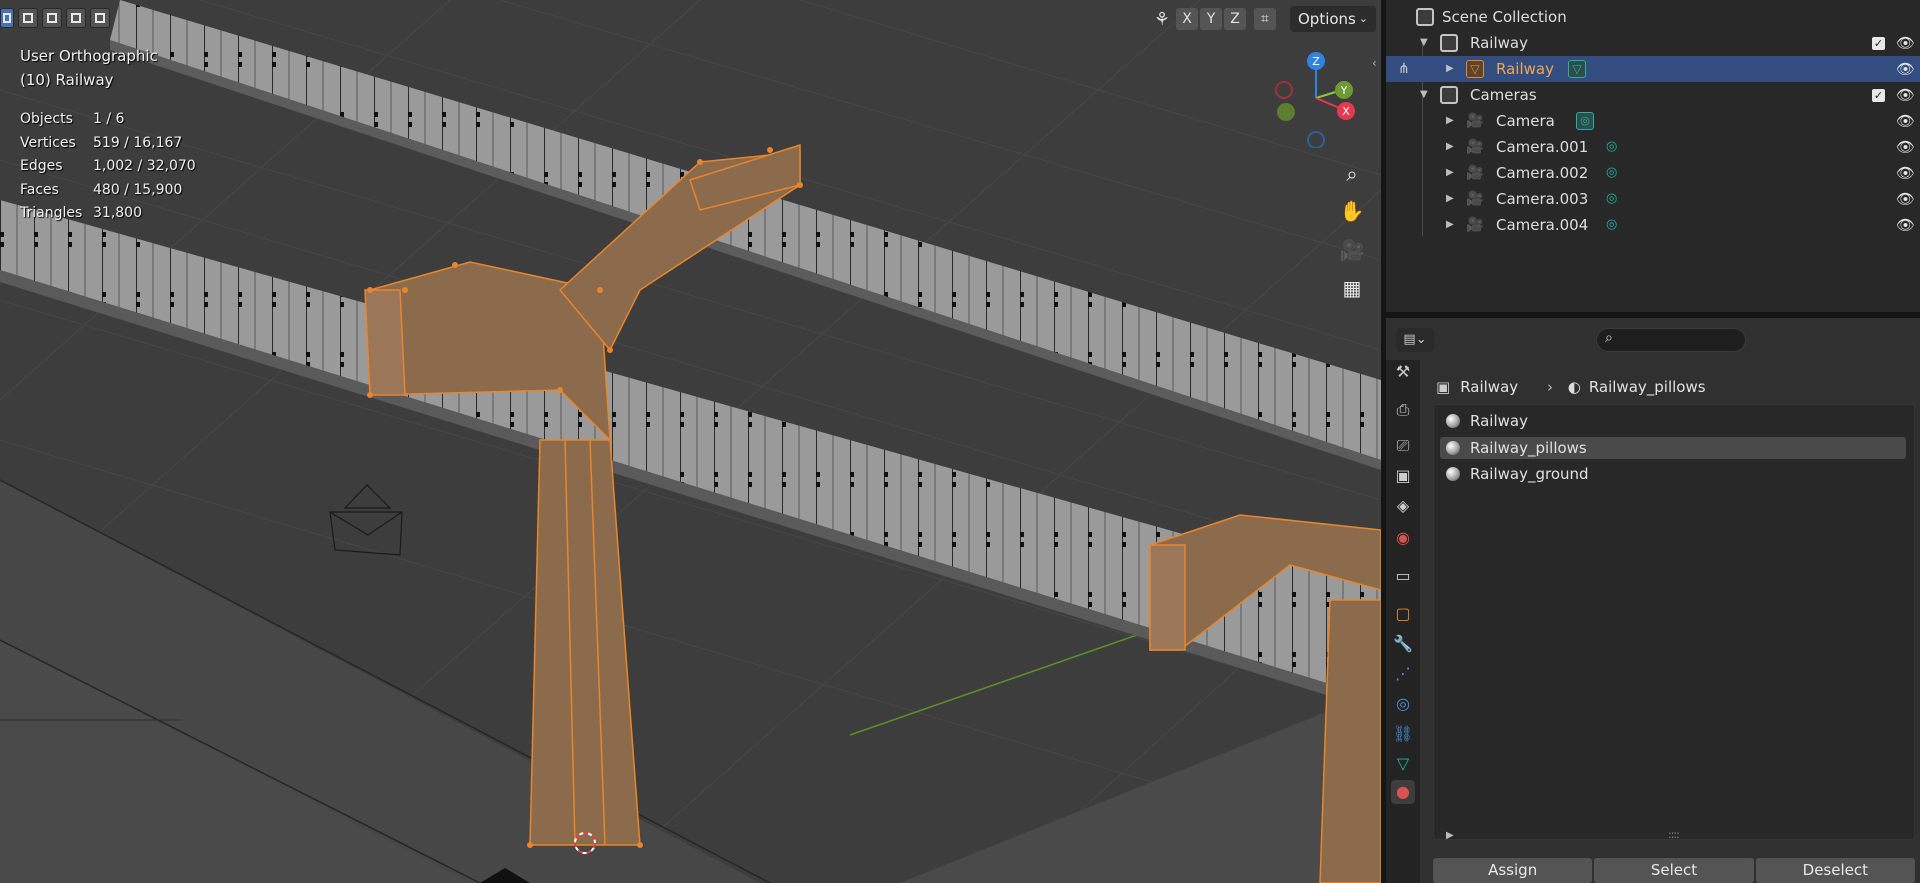 This screenshot has height=883, width=1920. I want to click on outliner-item-label: Scene Collection, so click(1504, 17).